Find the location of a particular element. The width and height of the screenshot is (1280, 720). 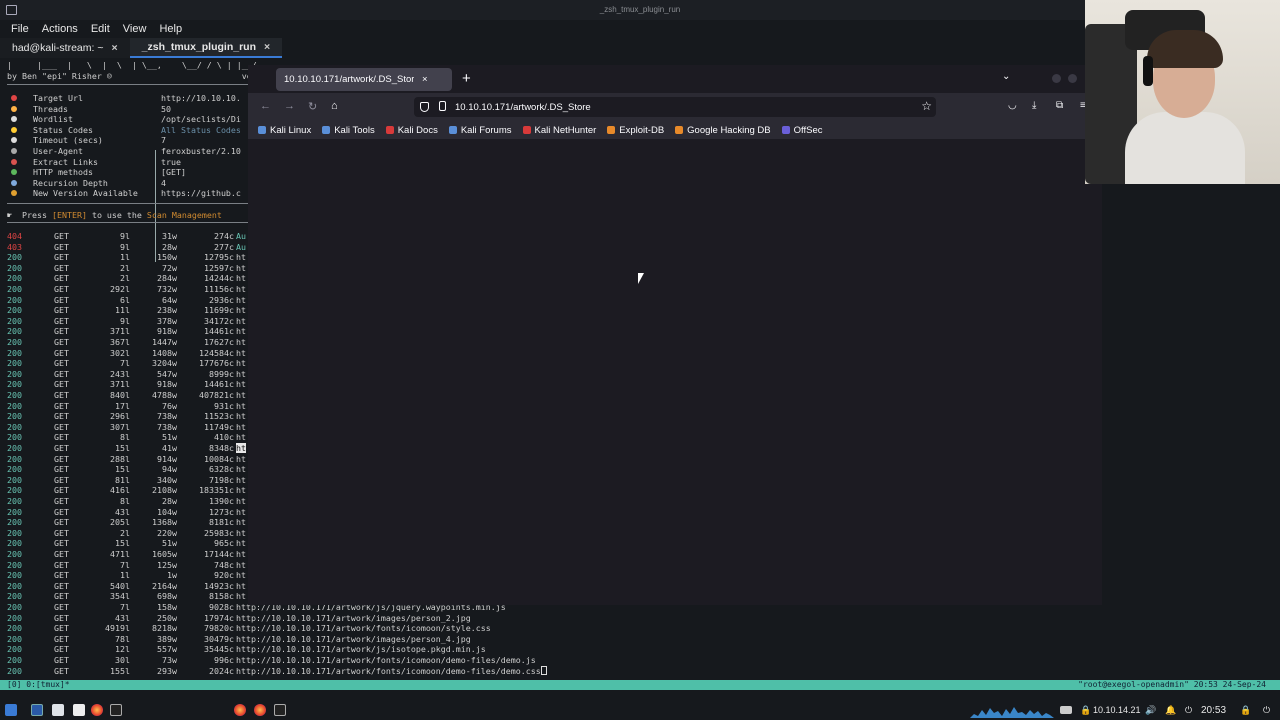

bookmark-item: Kali Linux is located at coordinates (284, 130).